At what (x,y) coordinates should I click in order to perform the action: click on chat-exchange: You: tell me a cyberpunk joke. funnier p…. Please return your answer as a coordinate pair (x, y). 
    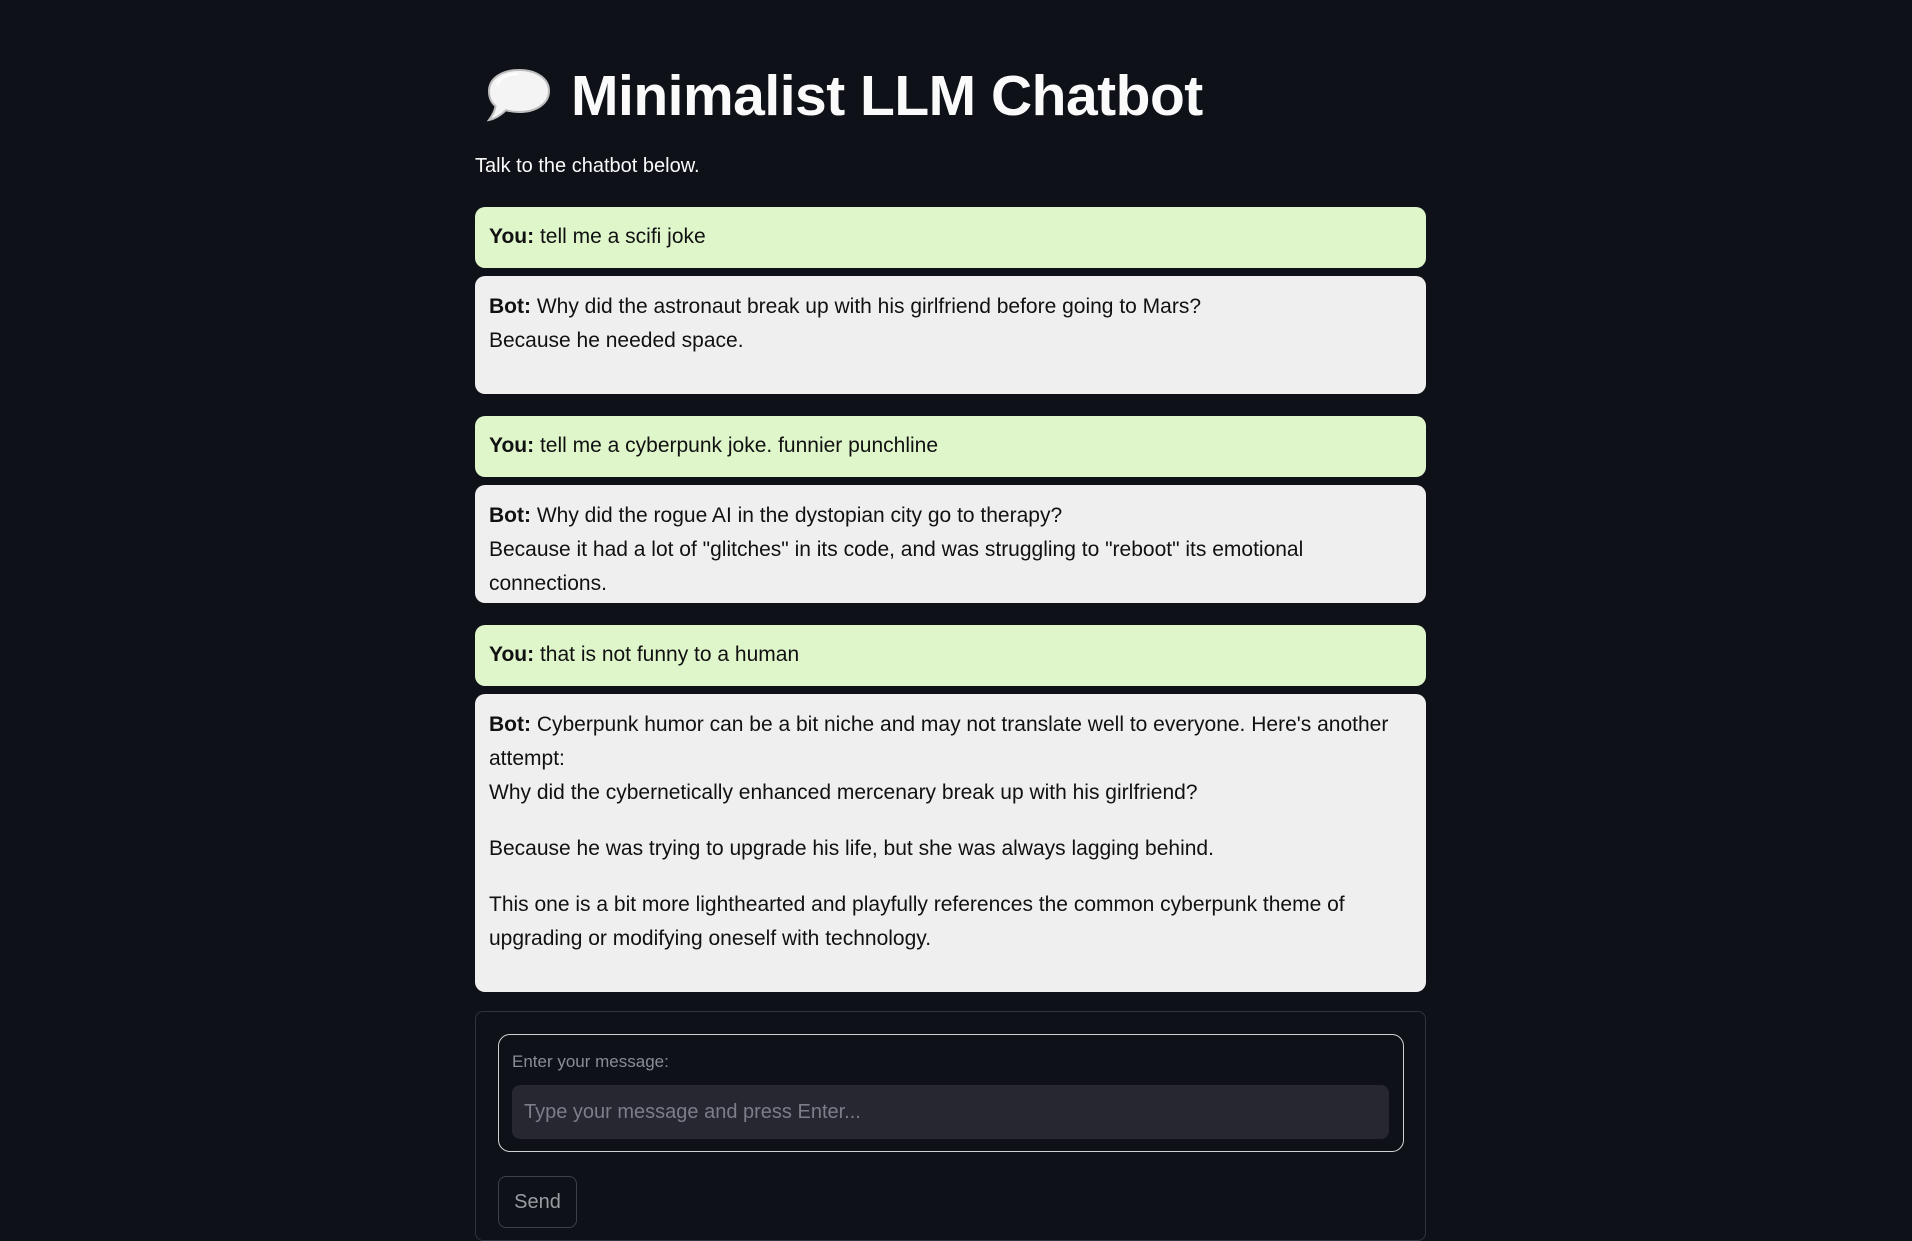
    Looking at the image, I should click on (950, 509).